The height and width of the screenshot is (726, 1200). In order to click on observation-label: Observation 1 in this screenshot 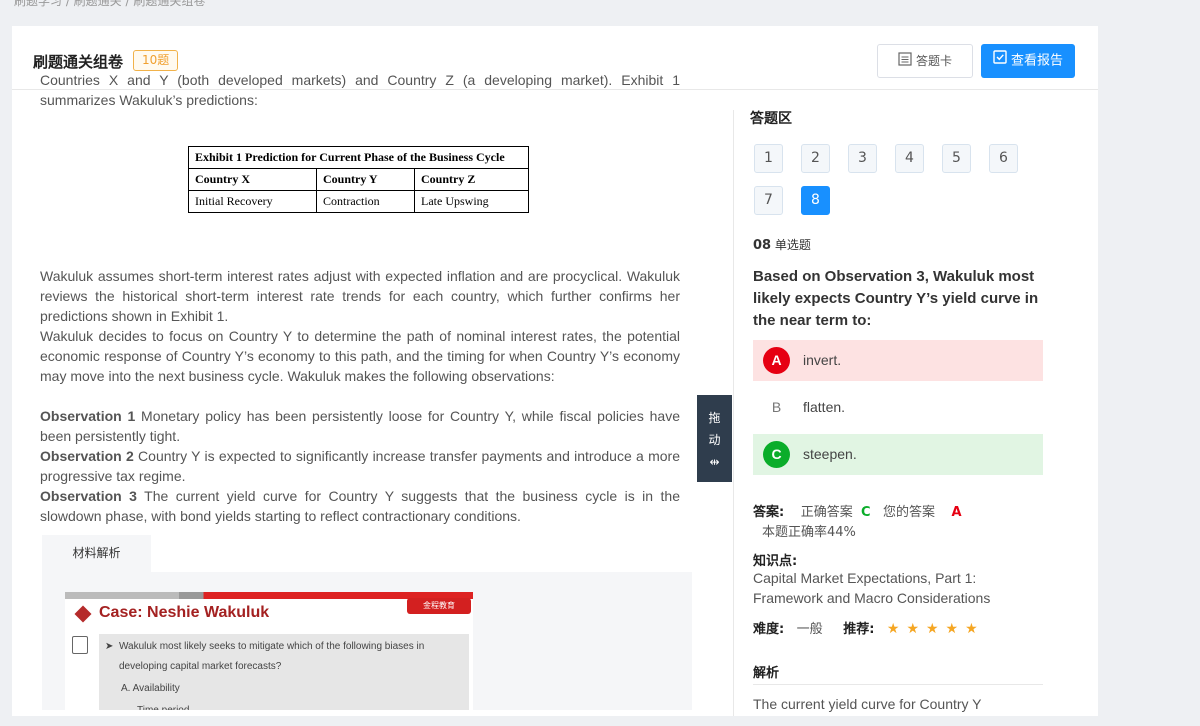, I will do `click(88, 416)`.